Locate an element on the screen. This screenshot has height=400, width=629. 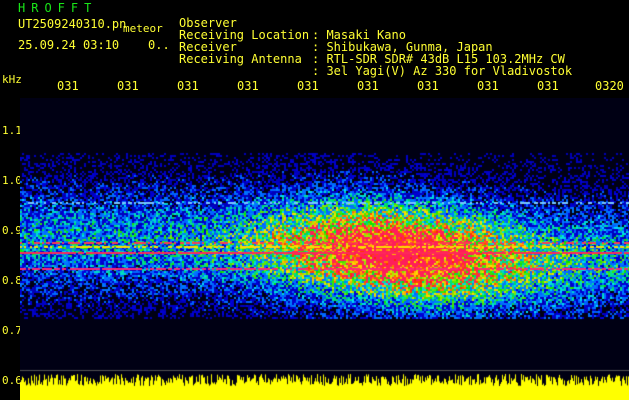
date-time: 25.09.24 03:10 0.. is located at coordinates (94, 45).